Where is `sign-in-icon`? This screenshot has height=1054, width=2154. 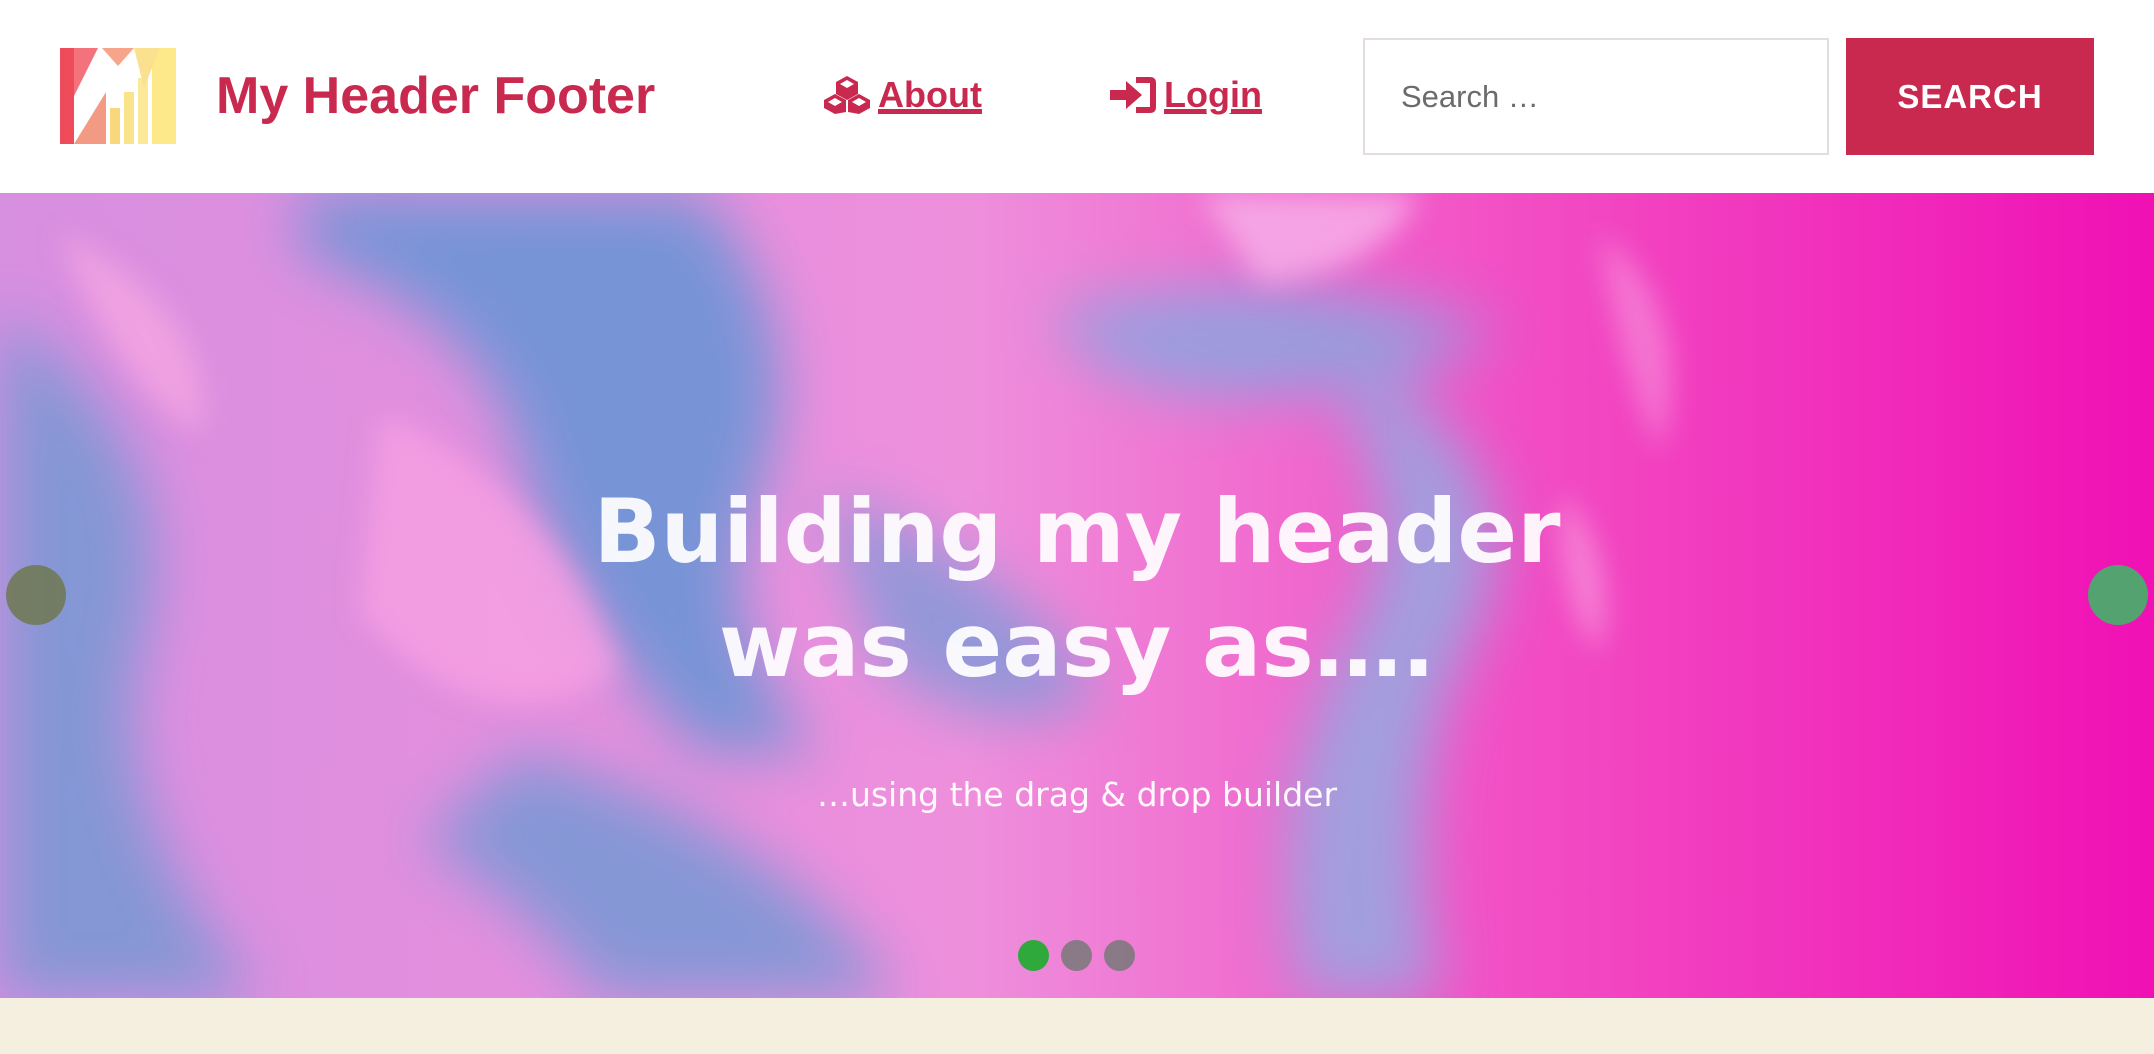 sign-in-icon is located at coordinates (1133, 95).